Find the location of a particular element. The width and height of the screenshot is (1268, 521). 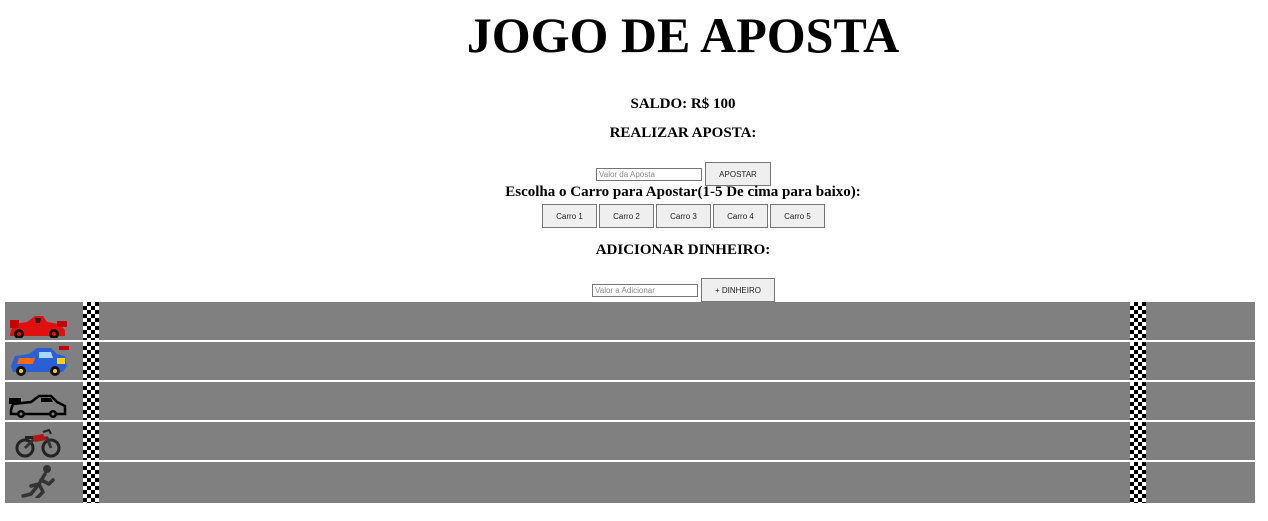

page-title: JOGO DE APOSTA is located at coordinates (683, 35).